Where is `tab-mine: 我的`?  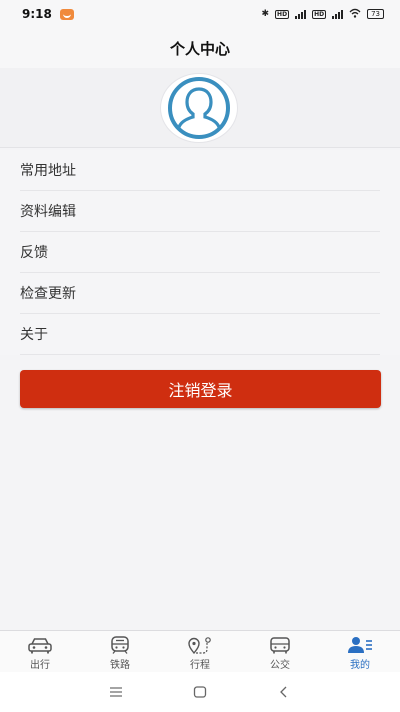 tab-mine: 我的 is located at coordinates (360, 651).